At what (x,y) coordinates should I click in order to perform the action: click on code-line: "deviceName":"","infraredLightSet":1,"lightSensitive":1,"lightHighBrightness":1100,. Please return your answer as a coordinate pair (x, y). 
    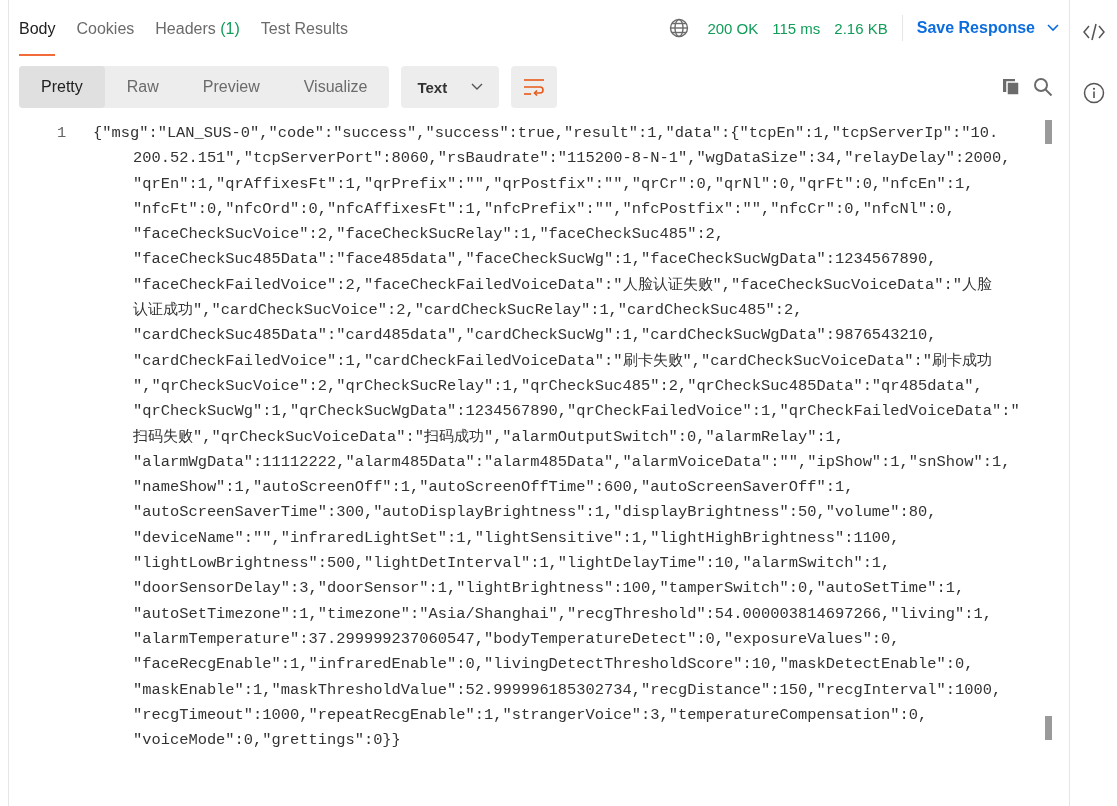
    Looking at the image, I should click on (516, 538).